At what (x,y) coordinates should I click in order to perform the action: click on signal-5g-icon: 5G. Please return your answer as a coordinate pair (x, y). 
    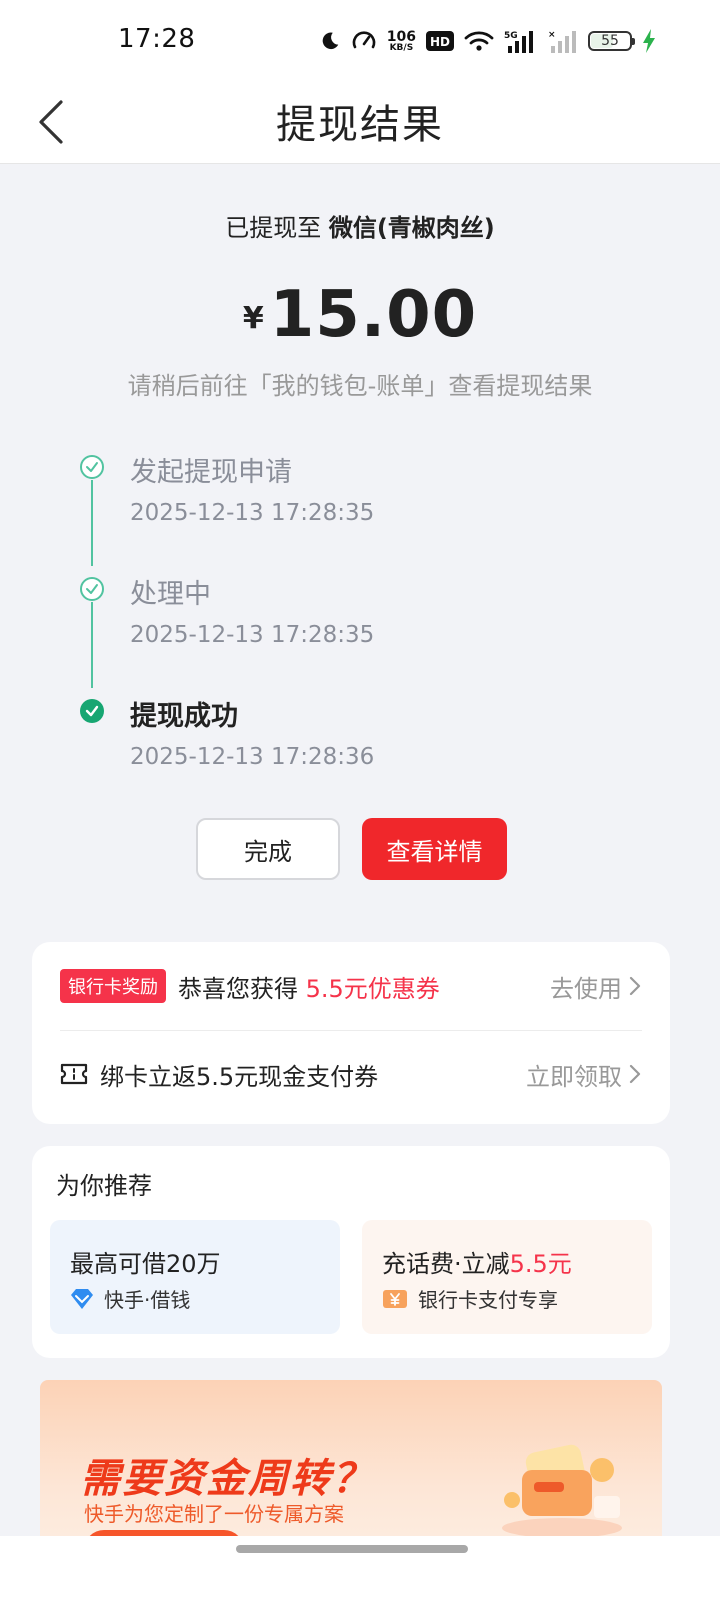
    Looking at the image, I should click on (518, 42).